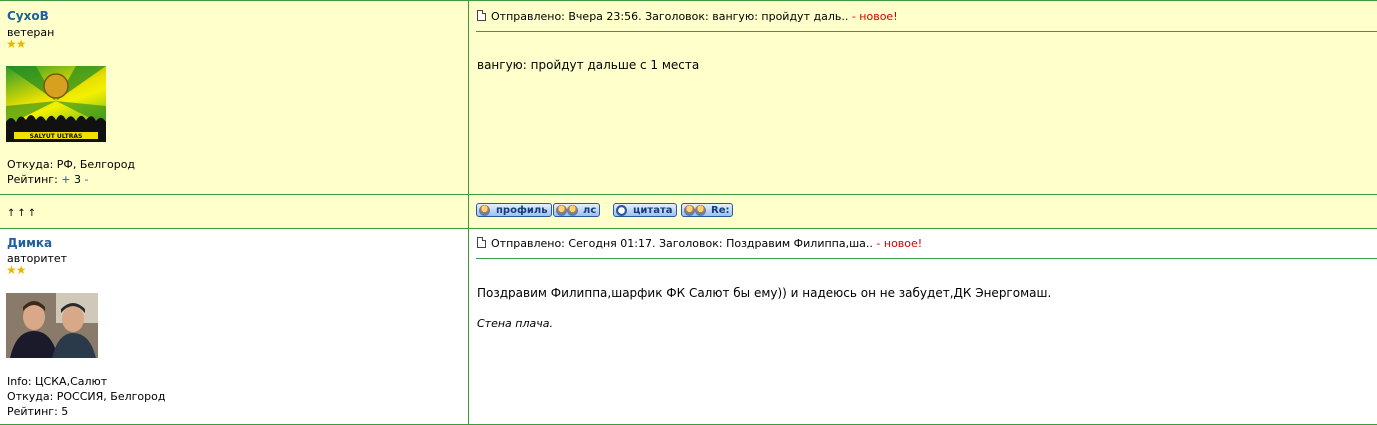  Describe the element at coordinates (56, 136) in the screenshot. I see `svg-text: SALYUT ULTRAS` at that location.